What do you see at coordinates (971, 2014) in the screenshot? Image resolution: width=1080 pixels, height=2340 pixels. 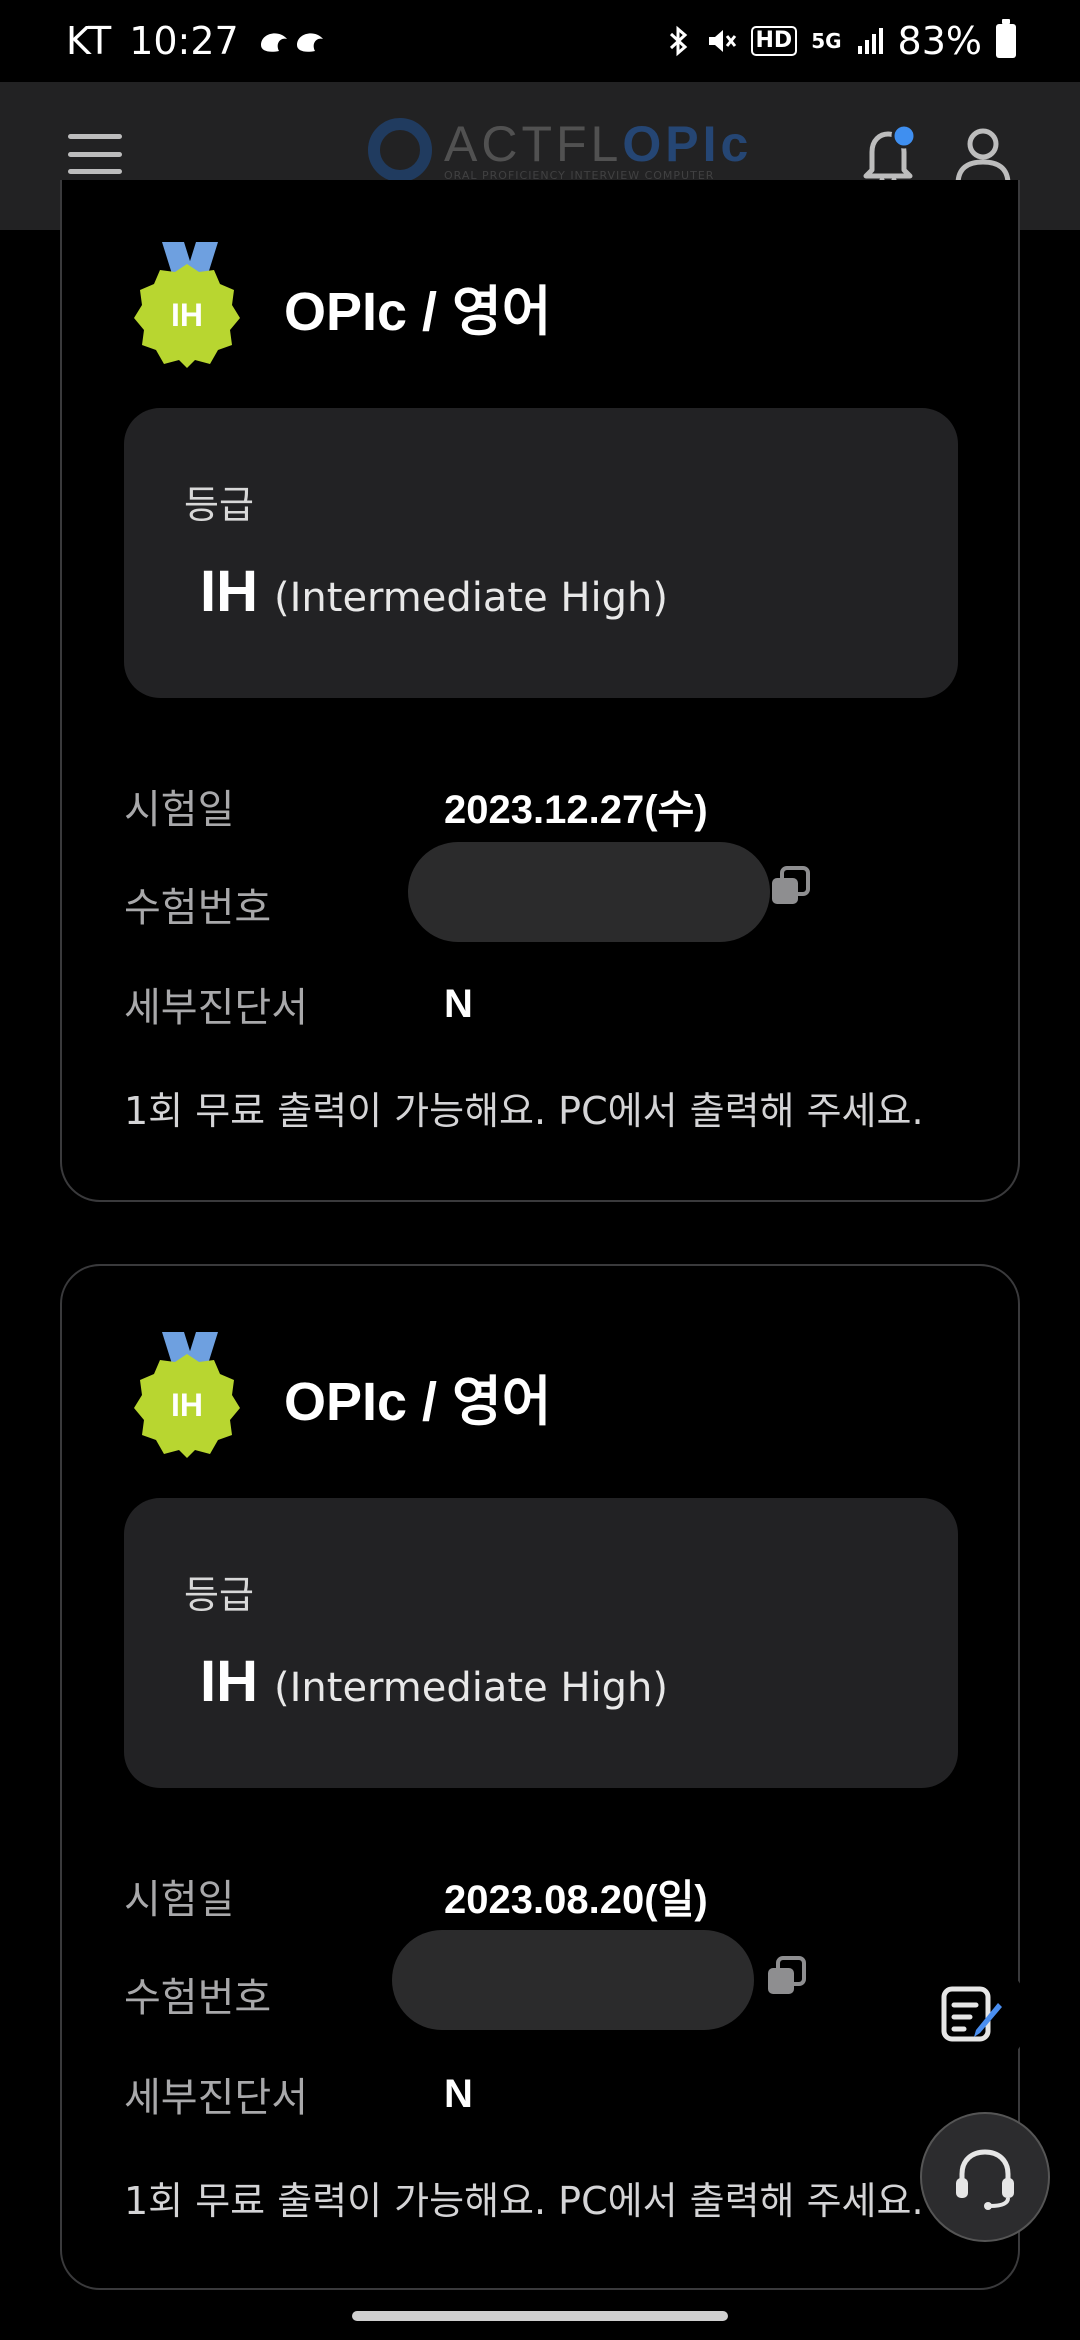 I see `edit-note-icon` at bounding box center [971, 2014].